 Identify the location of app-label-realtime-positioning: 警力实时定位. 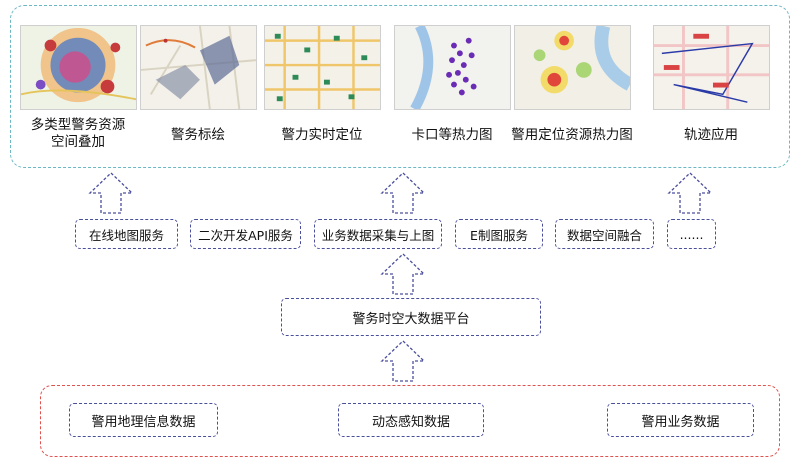
(322, 135).